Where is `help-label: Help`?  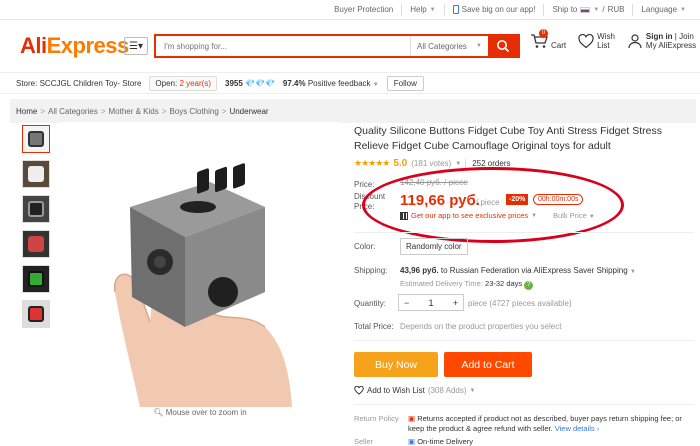
help-label: Help is located at coordinates (418, 9).